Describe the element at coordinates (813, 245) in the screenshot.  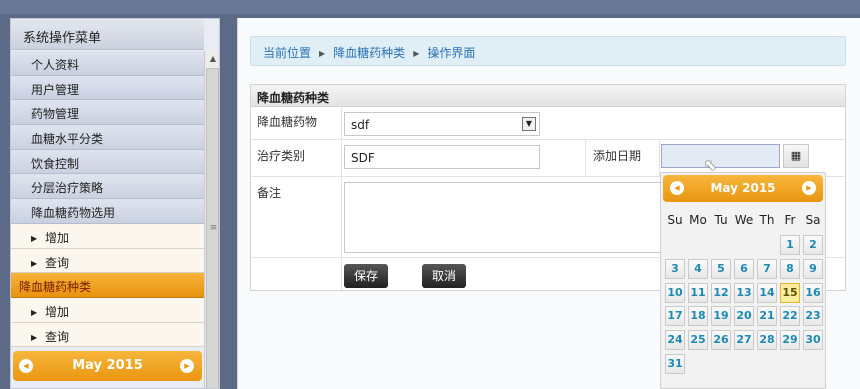
I see `datepicker-day: 2` at that location.